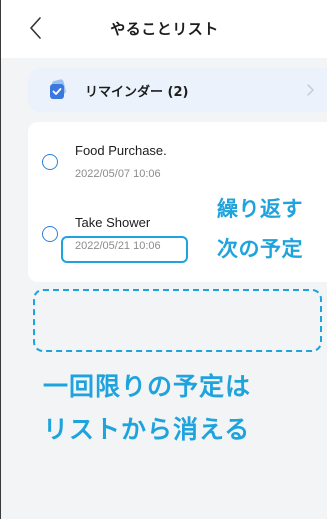 This screenshot has height=519, width=327. I want to click on repeat-note-line1: 繰り返す, so click(260, 209).